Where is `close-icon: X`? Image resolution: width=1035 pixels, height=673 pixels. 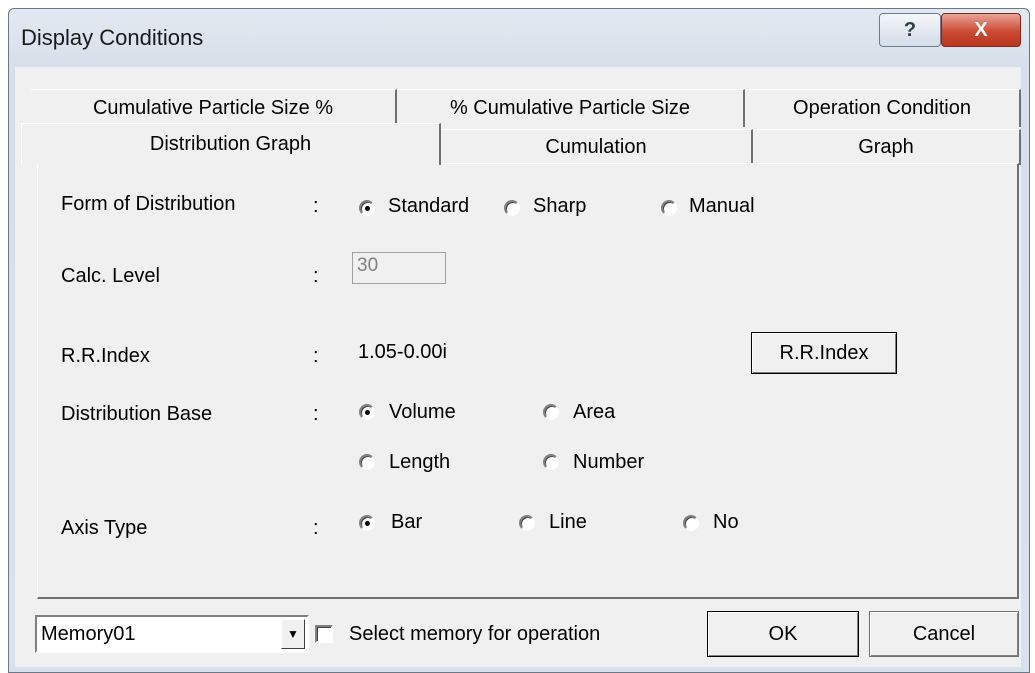 close-icon: X is located at coordinates (981, 29).